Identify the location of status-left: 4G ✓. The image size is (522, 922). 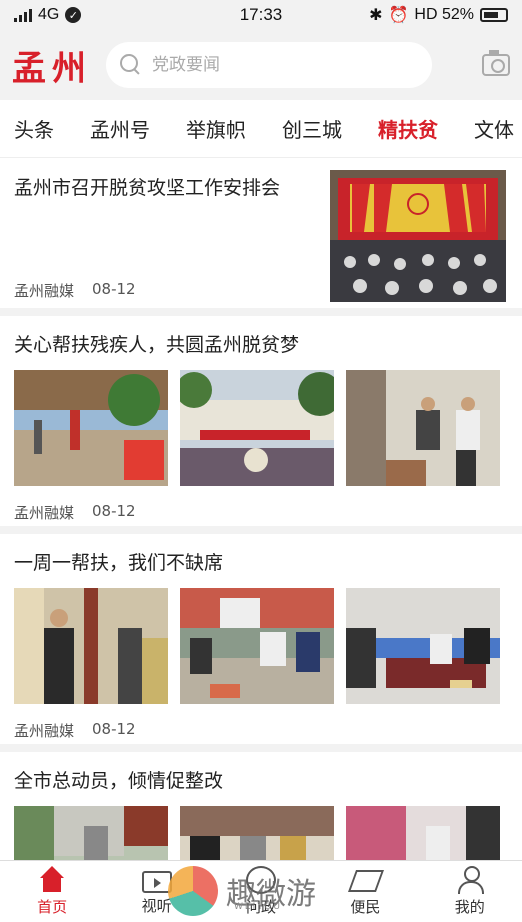
(48, 15).